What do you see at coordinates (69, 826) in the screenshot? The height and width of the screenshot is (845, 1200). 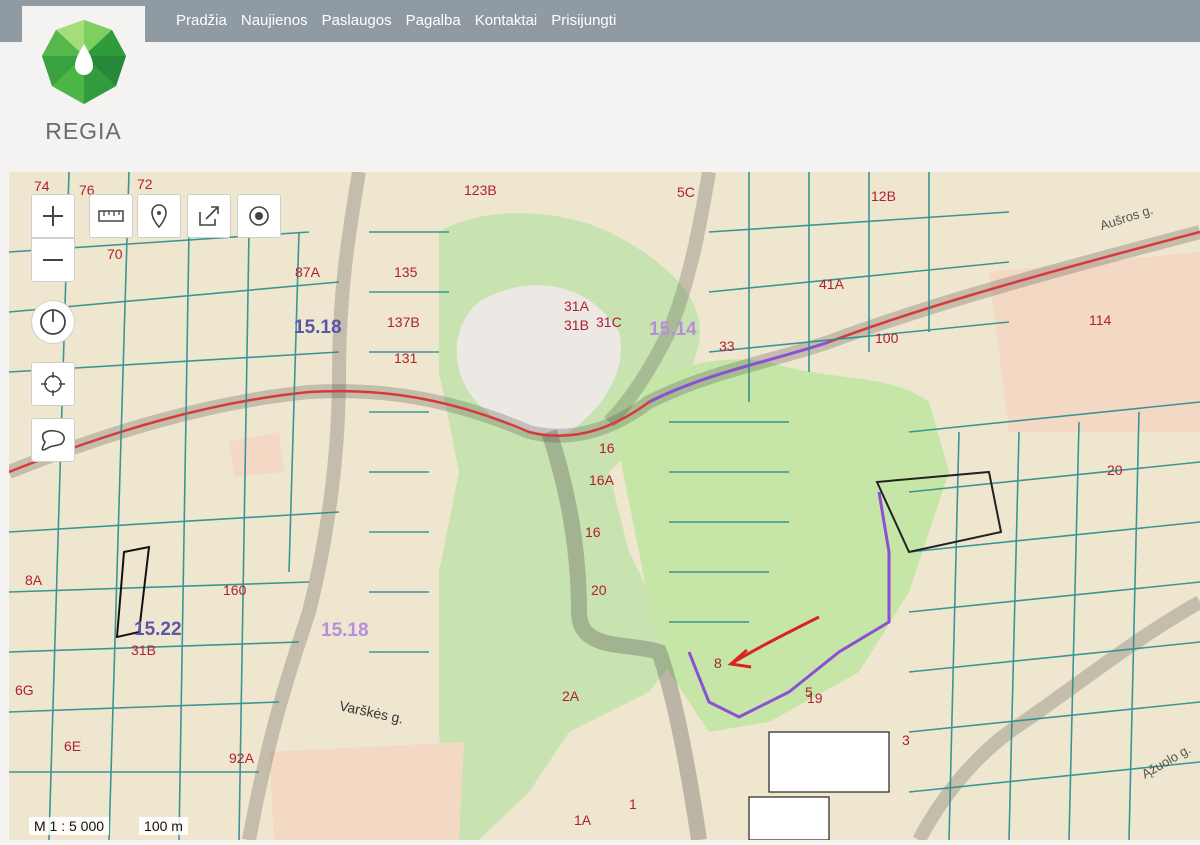 I see `scale-ratio: M 1 : 5 000` at bounding box center [69, 826].